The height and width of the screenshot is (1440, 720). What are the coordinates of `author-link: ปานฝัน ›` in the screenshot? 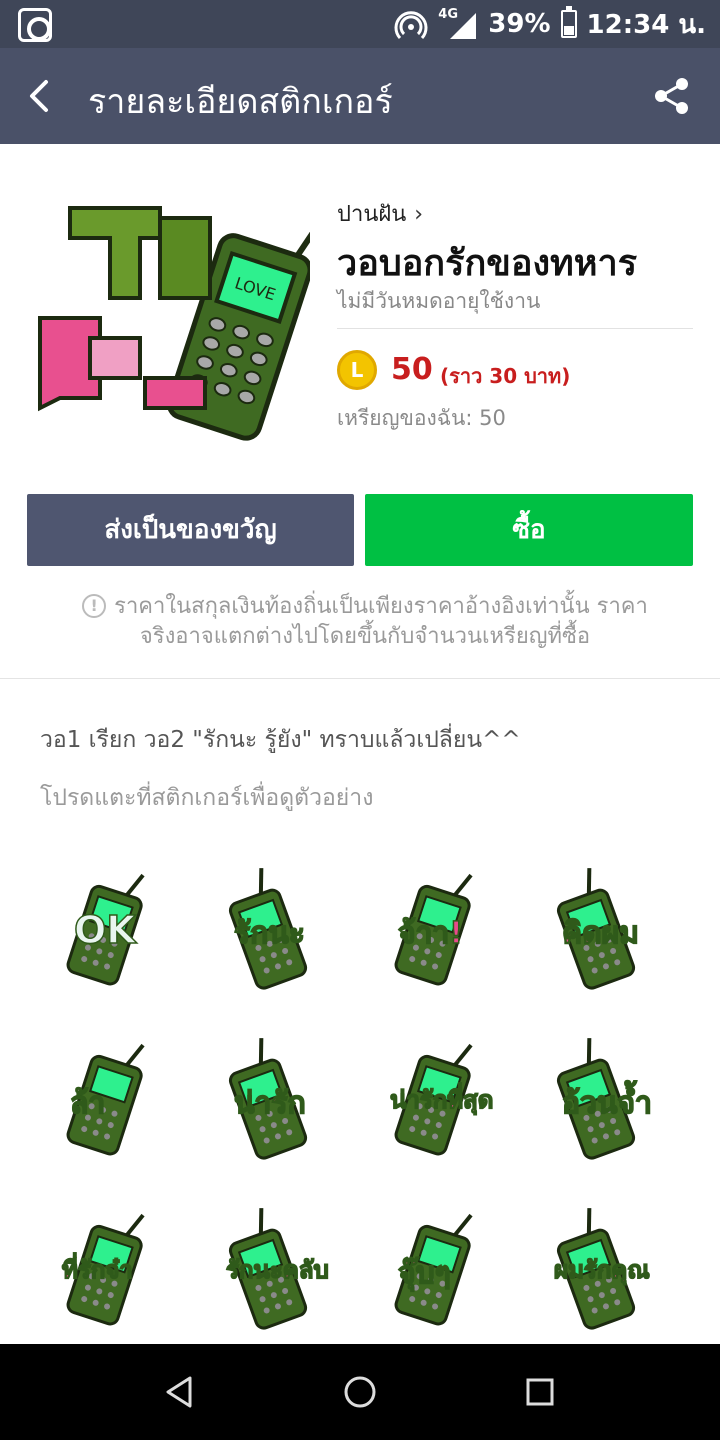 It's located at (380, 213).